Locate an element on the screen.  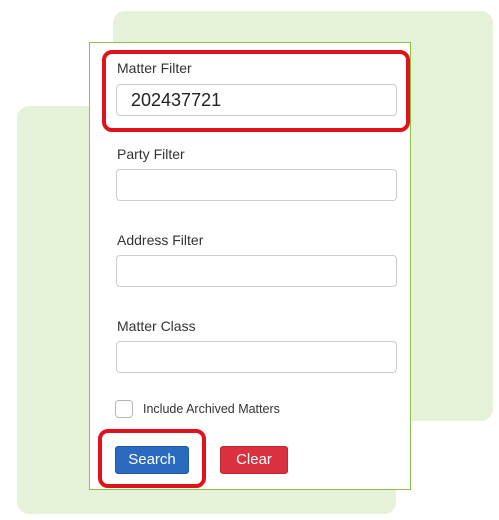
include-archived-row: Include Archived Matters is located at coordinates (197, 409).